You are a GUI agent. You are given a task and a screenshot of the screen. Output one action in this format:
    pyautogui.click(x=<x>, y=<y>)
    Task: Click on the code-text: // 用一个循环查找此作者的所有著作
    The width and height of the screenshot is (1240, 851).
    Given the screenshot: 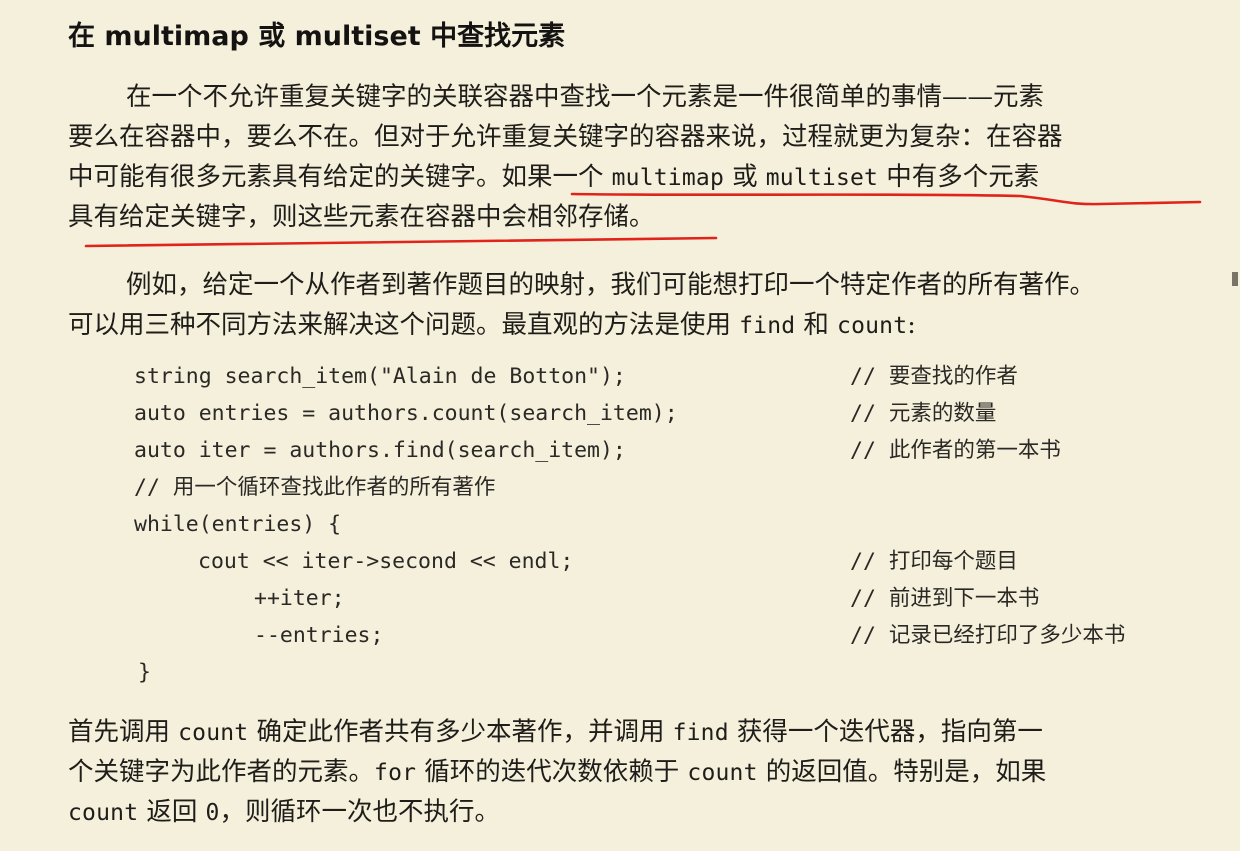 What is the action you would take?
    pyautogui.click(x=315, y=487)
    